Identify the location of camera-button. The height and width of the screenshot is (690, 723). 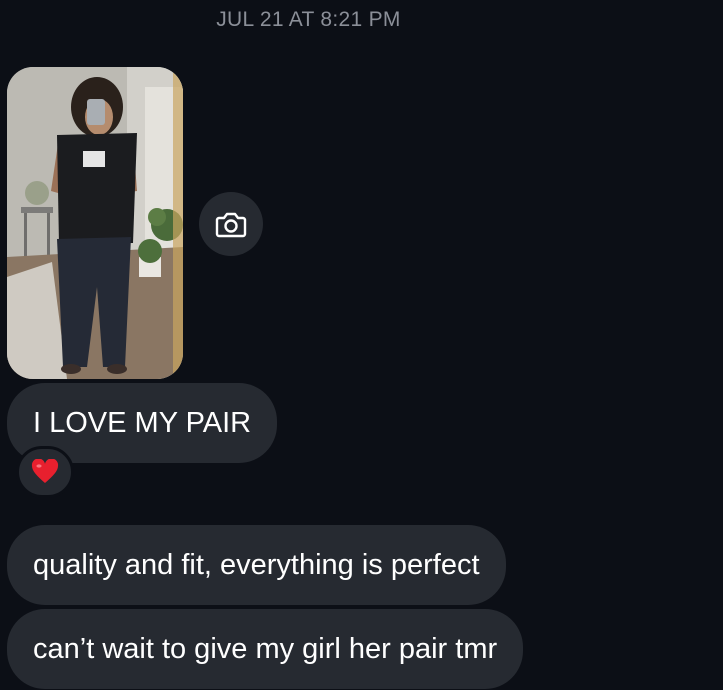
(231, 224).